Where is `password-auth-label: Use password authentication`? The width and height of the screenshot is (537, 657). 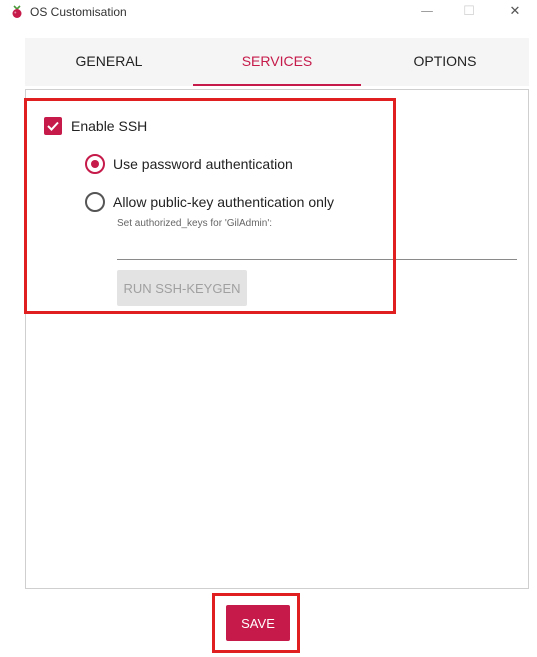
password-auth-label: Use password authentication is located at coordinates (203, 164).